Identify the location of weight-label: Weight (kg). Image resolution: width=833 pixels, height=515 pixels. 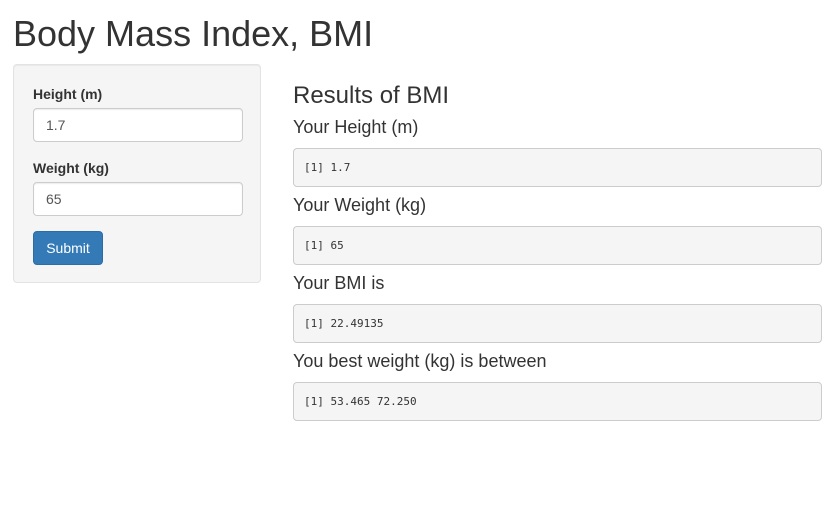
(71, 168).